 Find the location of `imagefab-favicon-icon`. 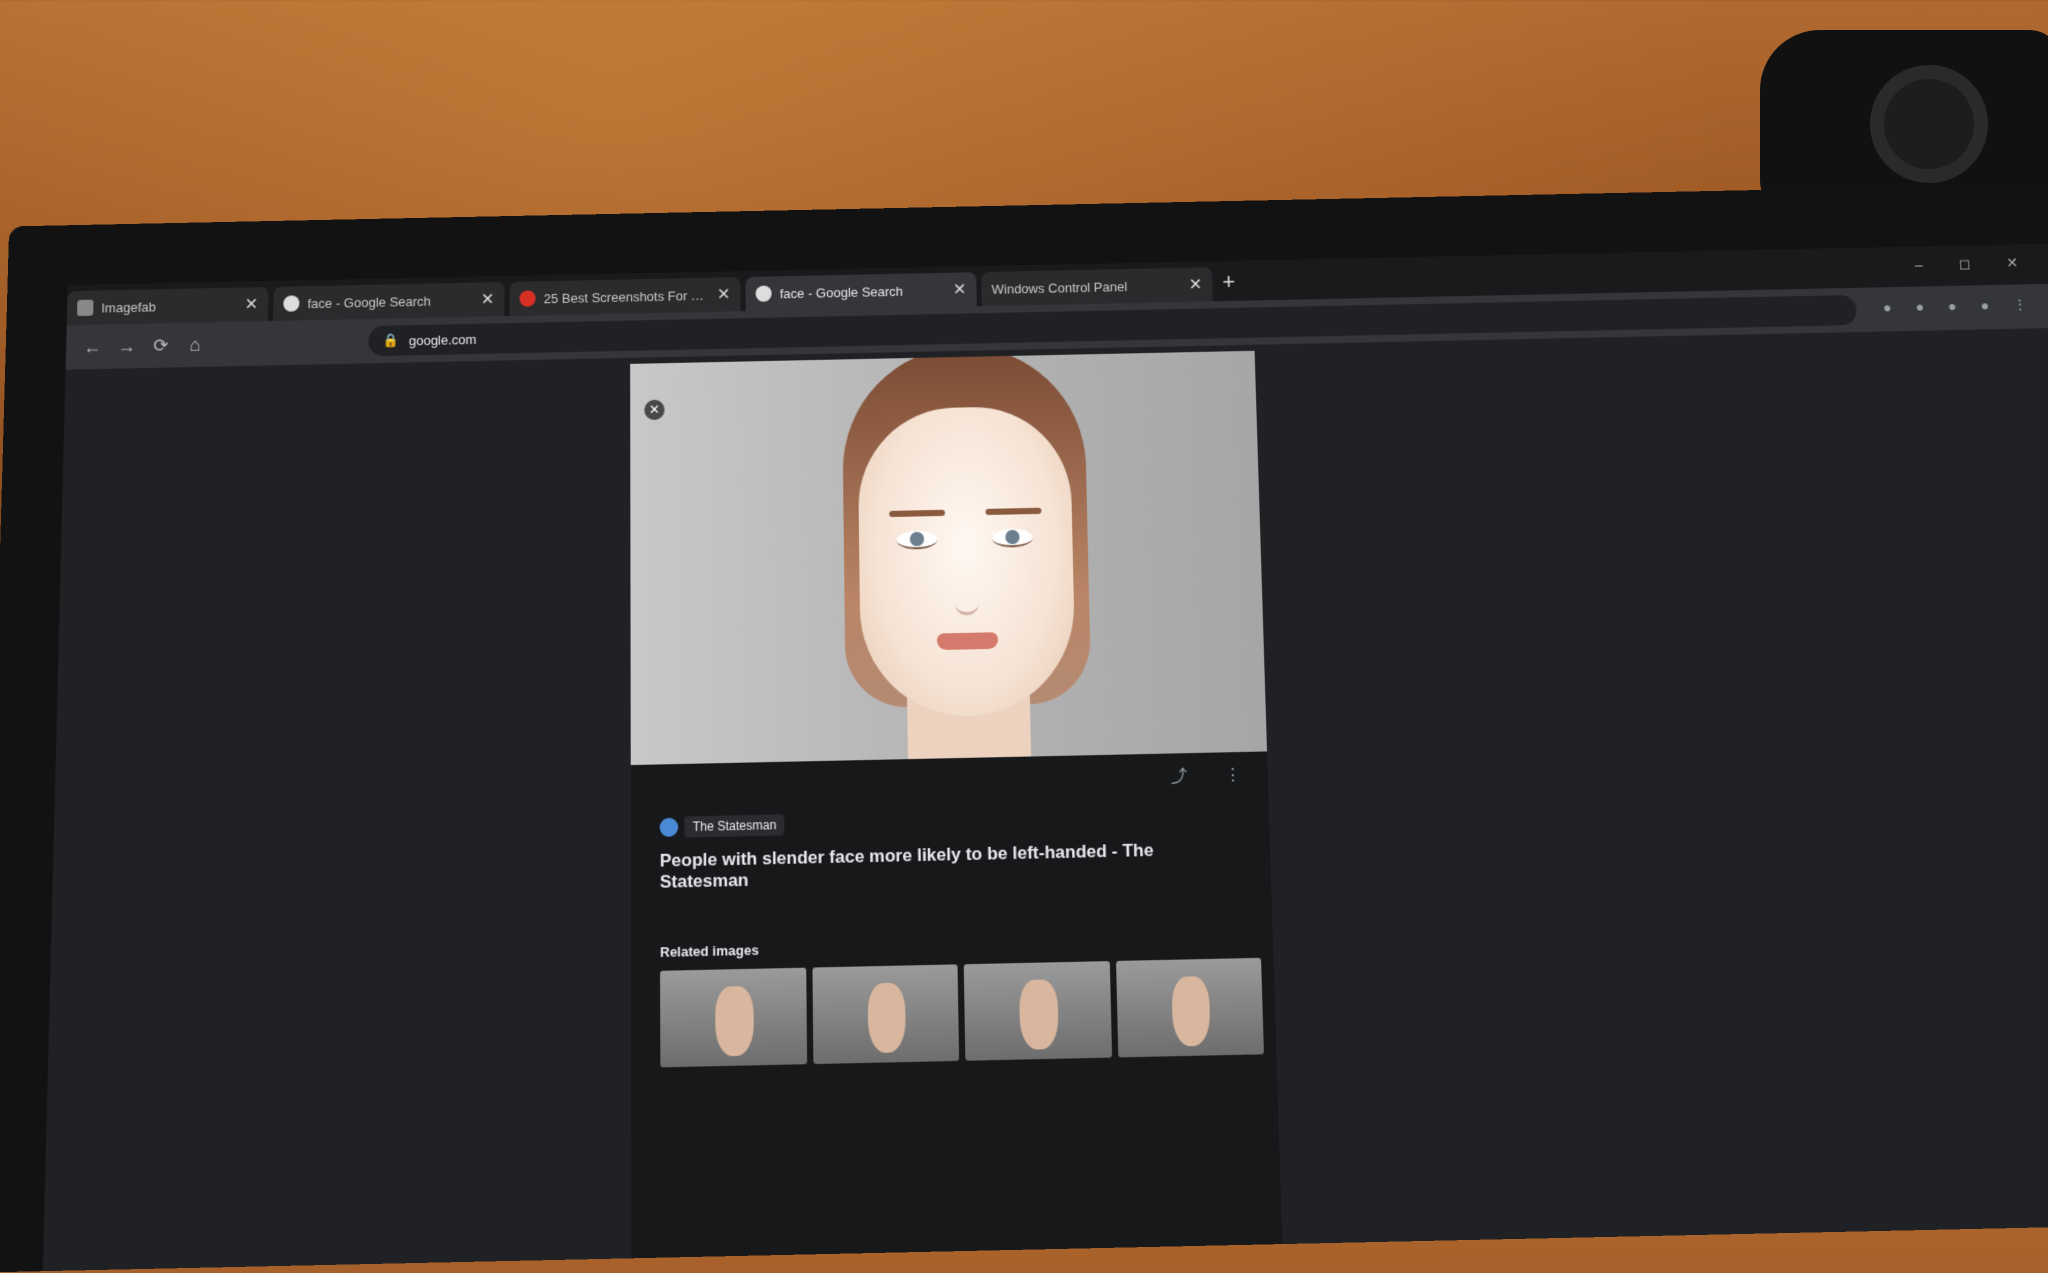

imagefab-favicon-icon is located at coordinates (85, 308).